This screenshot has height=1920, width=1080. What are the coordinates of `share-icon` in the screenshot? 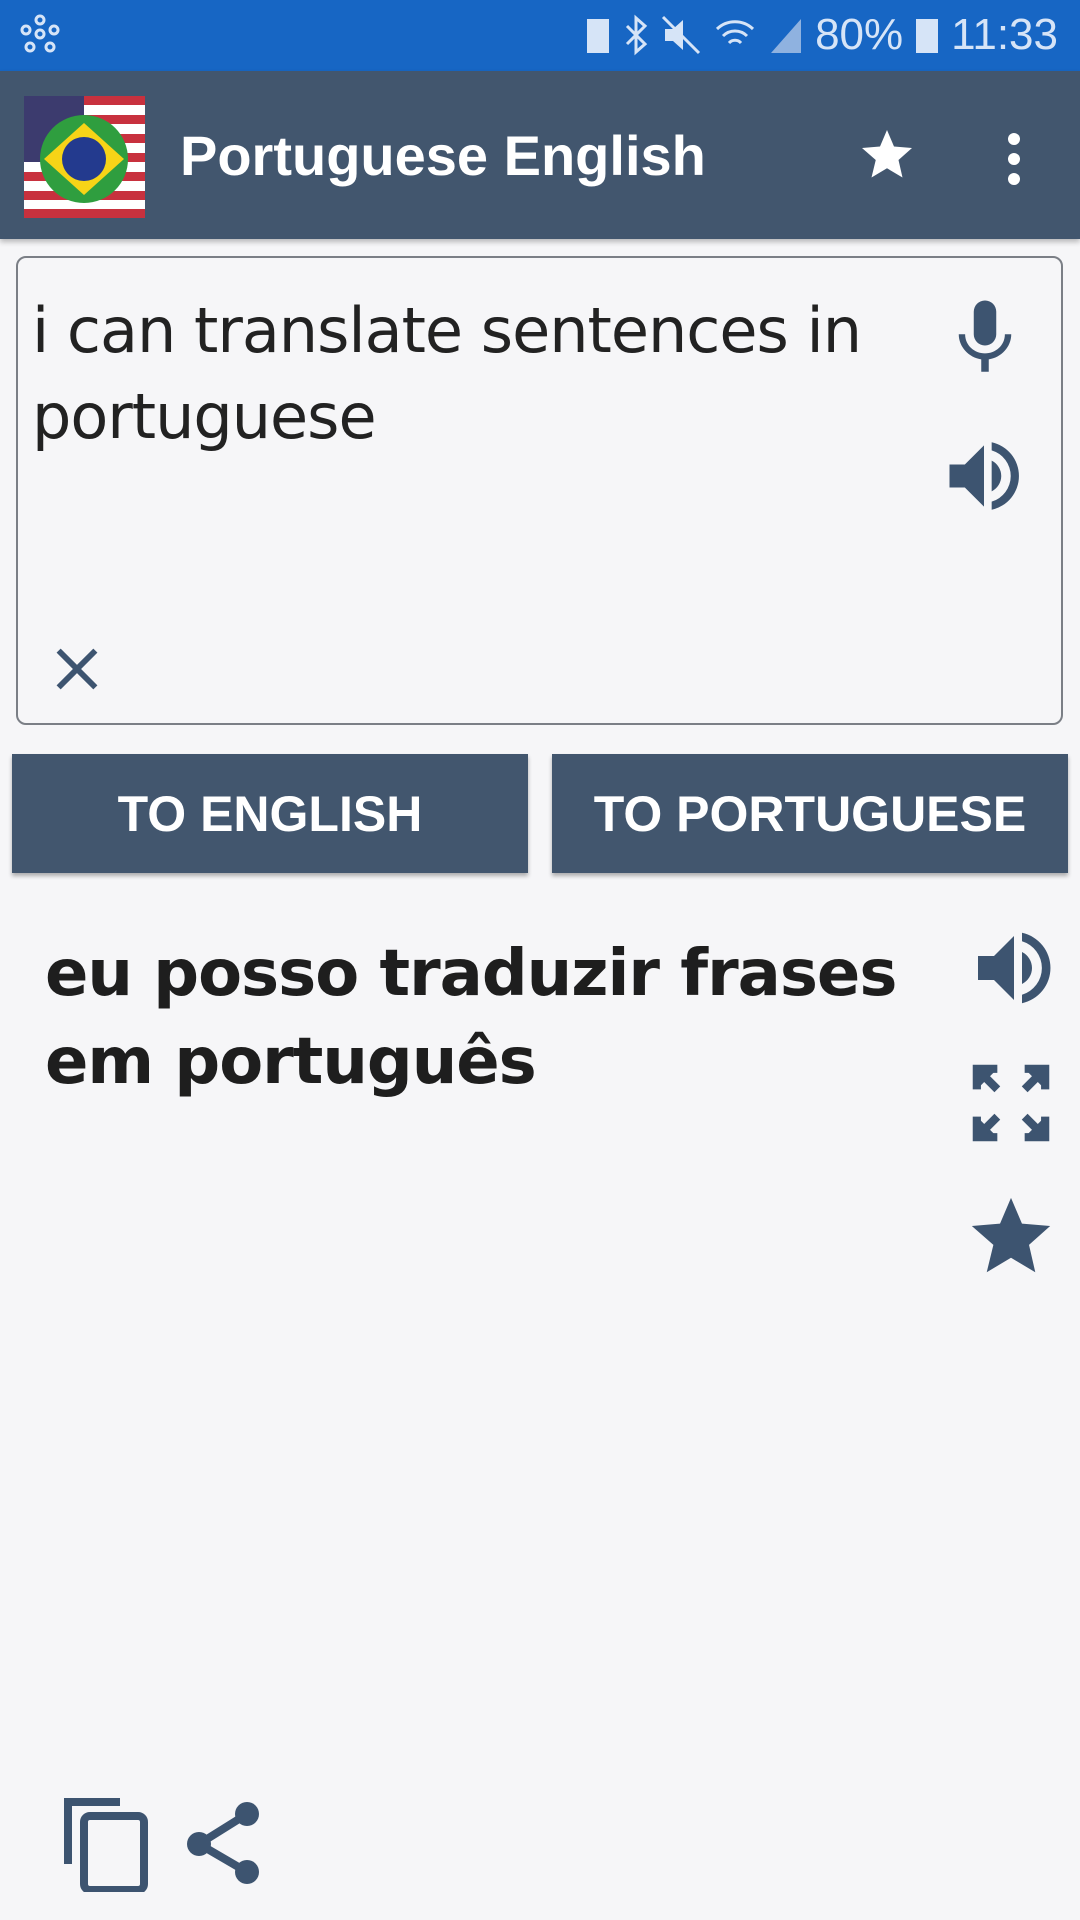 It's located at (226, 1844).